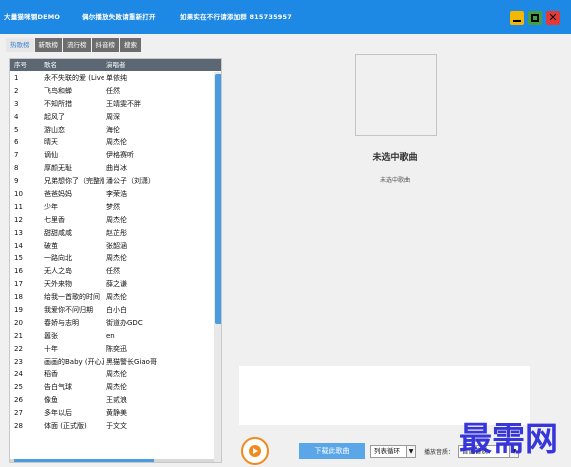  Describe the element at coordinates (112, 117) in the screenshot. I see `table-row: 4 起风了 周深` at that location.